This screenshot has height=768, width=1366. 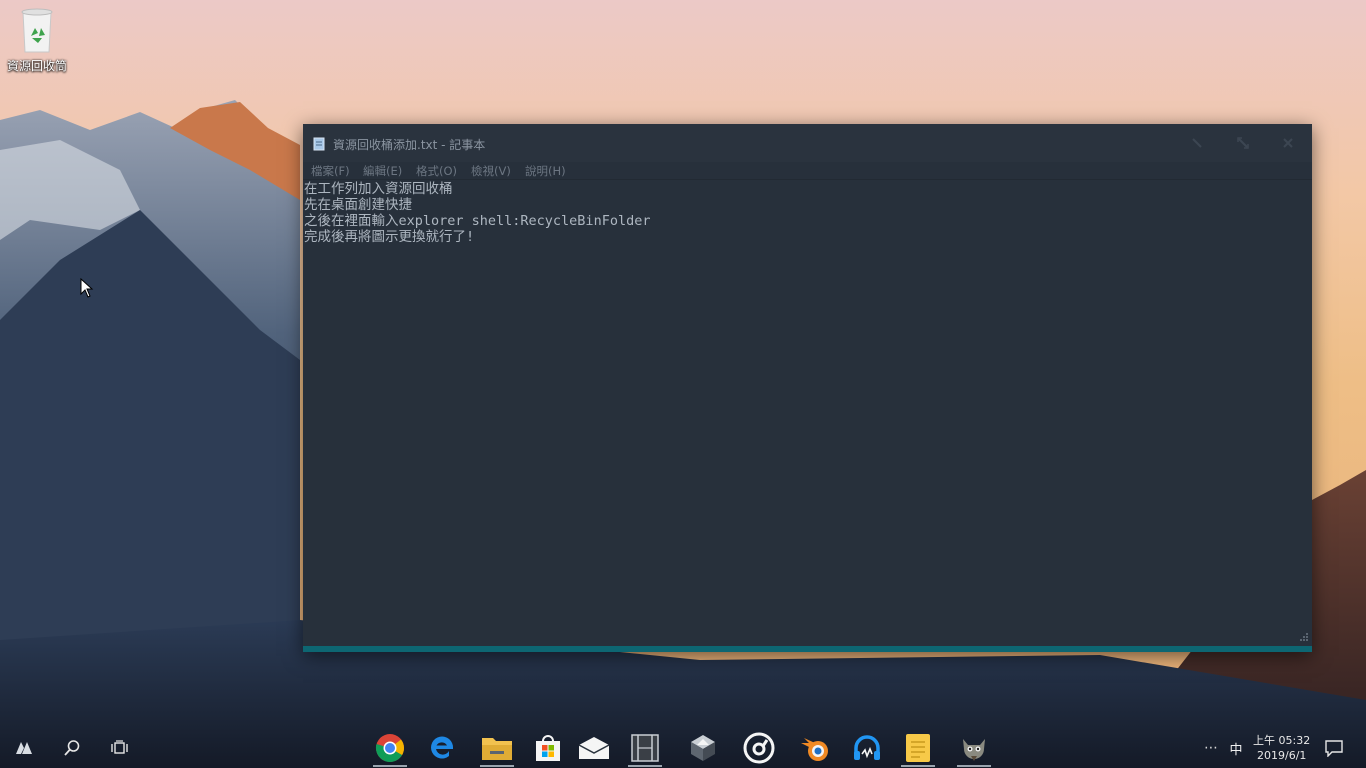 I want to click on clock-date: 2019/6/1, so click(x=1282, y=755).